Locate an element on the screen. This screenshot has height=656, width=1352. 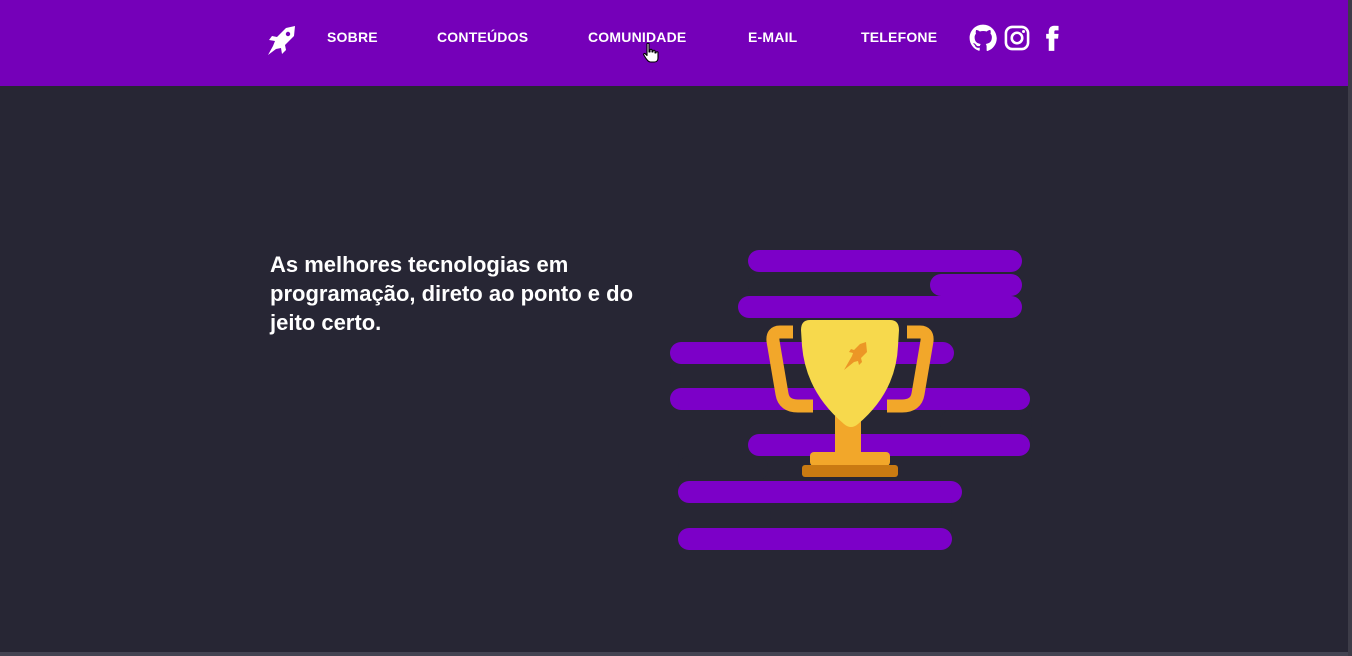
instagram-icon is located at coordinates (1017, 38).